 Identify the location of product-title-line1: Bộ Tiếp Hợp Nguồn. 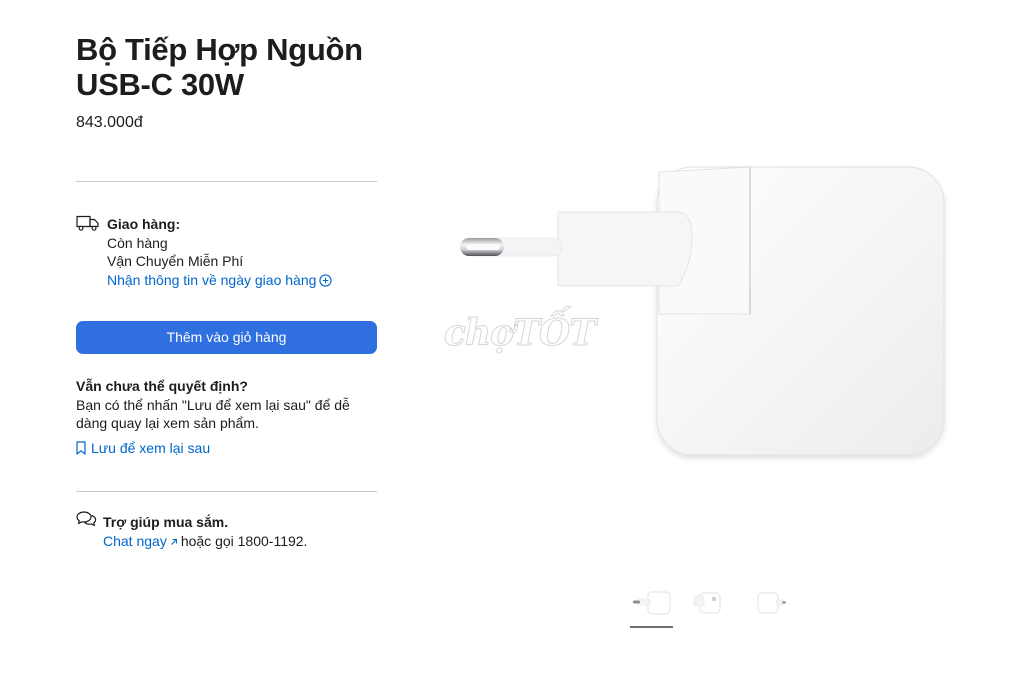
(219, 49).